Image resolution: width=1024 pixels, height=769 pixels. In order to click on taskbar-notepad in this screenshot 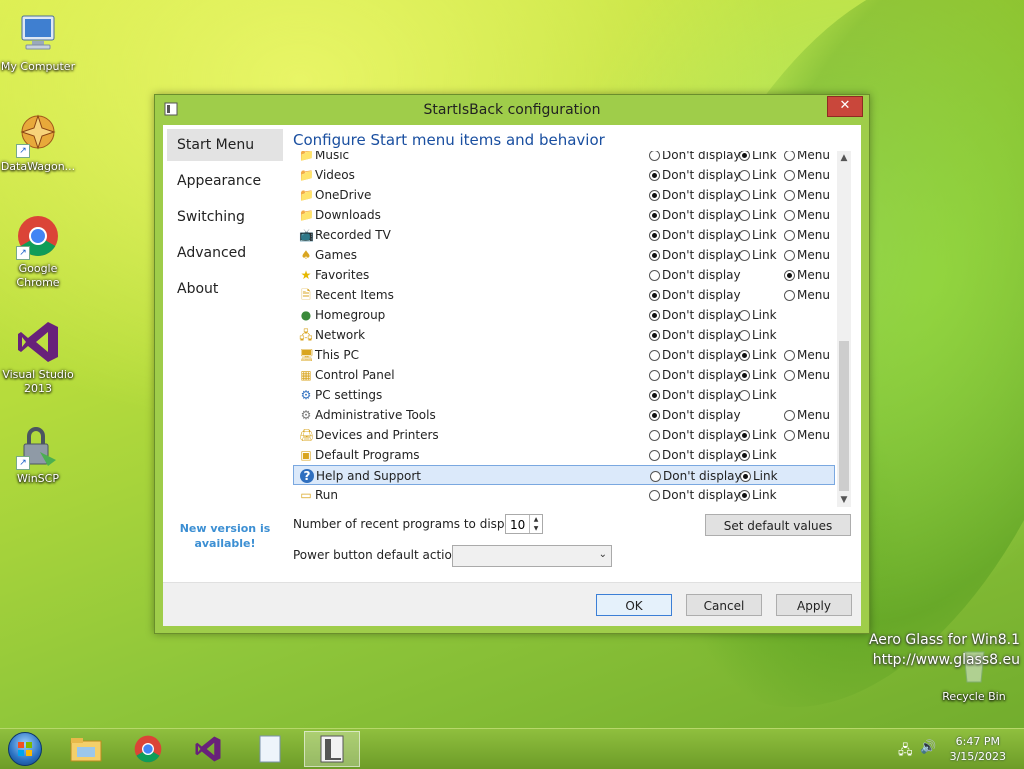, I will do `click(270, 749)`.